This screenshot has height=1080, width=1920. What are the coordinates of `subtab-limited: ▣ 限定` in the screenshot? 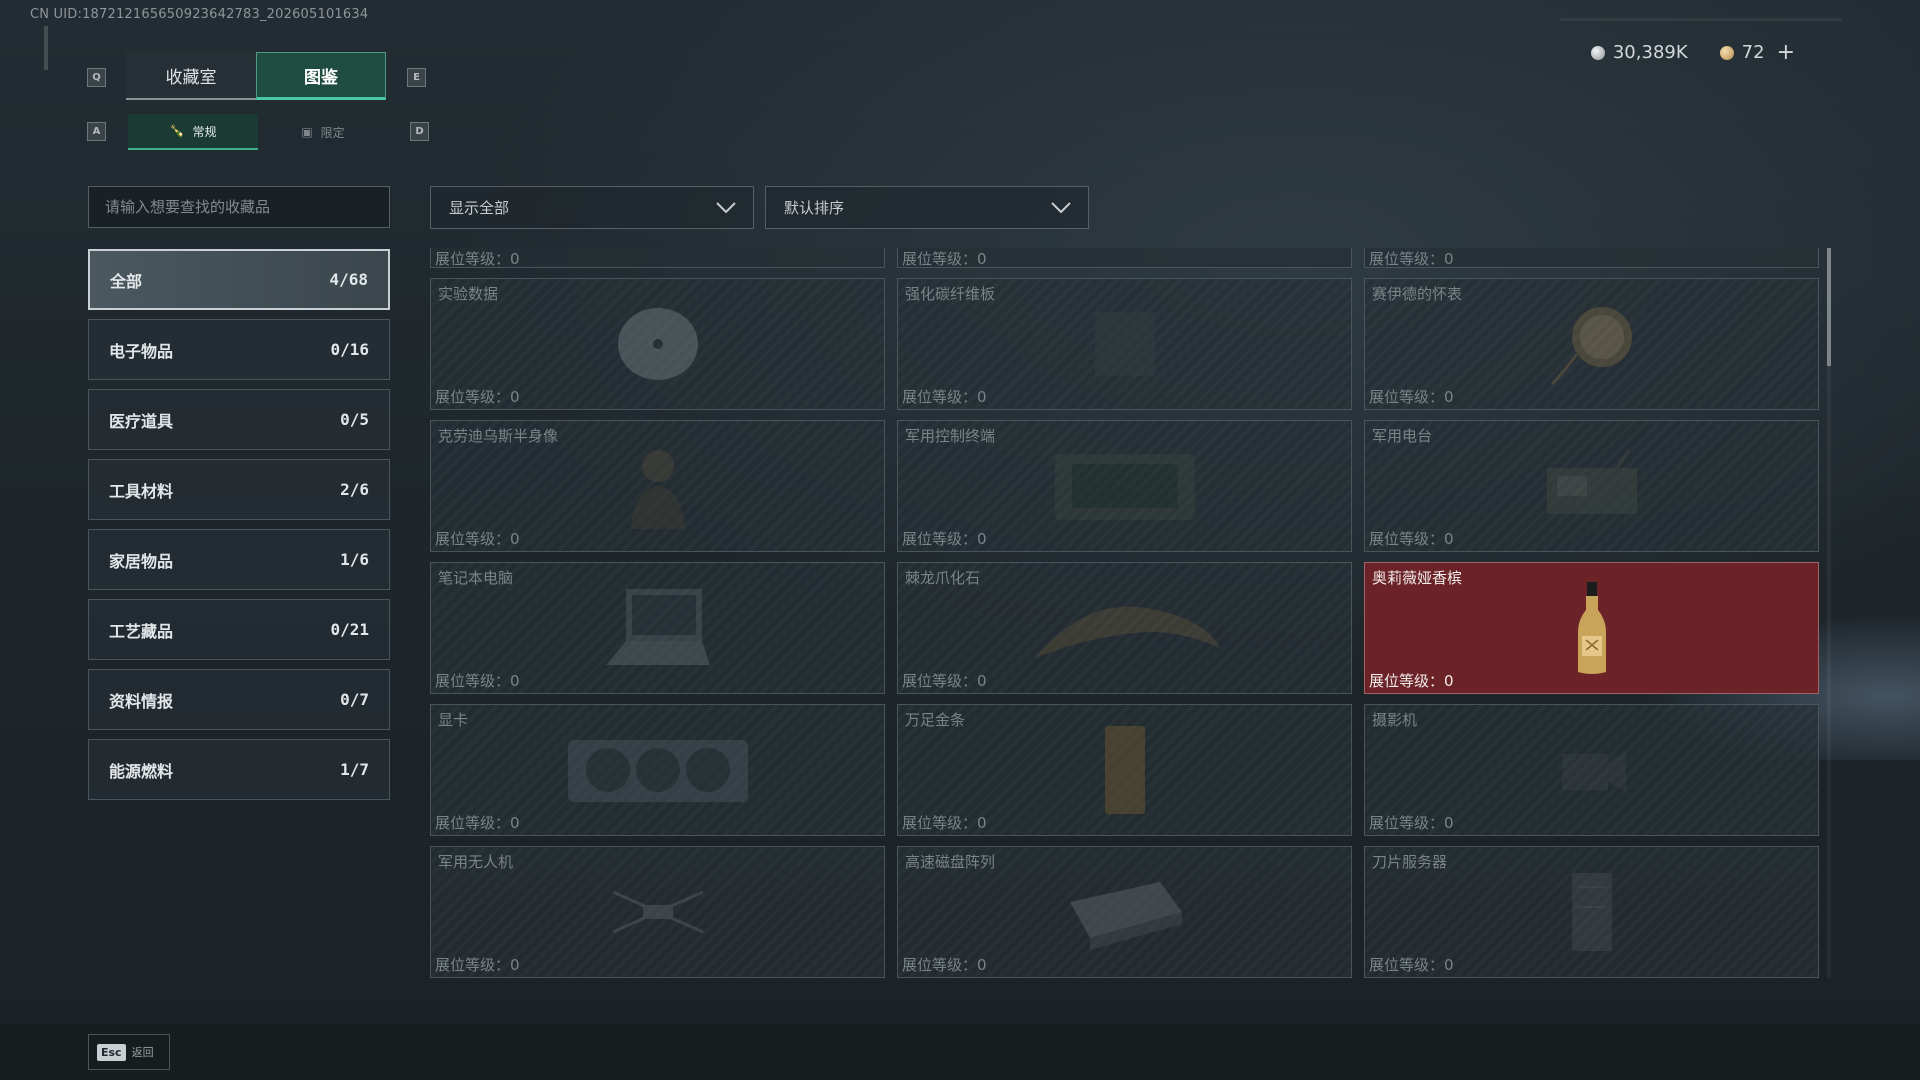 It's located at (323, 132).